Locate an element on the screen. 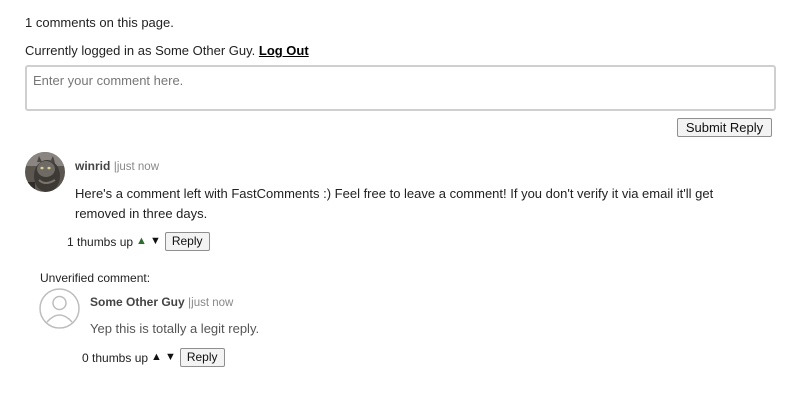 This screenshot has width=803, height=418. comment-author: winrid is located at coordinates (92, 166).